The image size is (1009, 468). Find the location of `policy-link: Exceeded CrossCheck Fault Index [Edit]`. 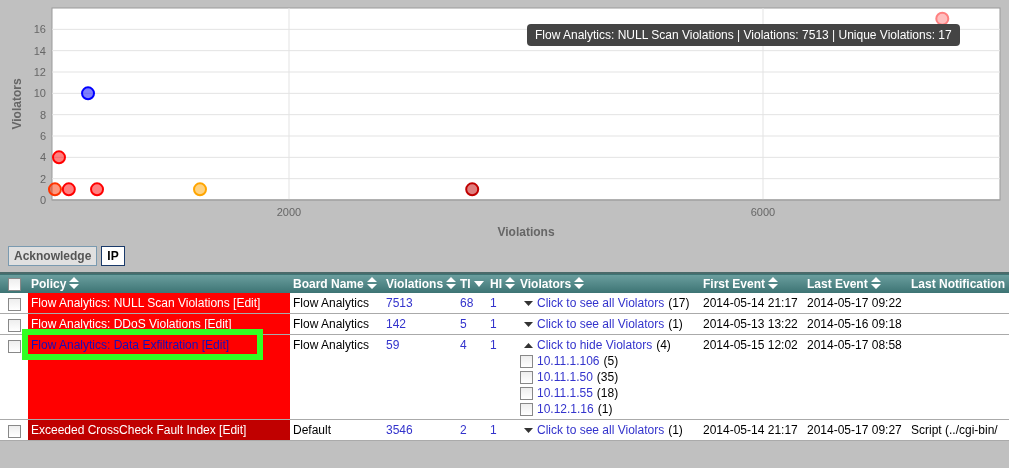

policy-link: Exceeded CrossCheck Fault Index [Edit] is located at coordinates (139, 430).